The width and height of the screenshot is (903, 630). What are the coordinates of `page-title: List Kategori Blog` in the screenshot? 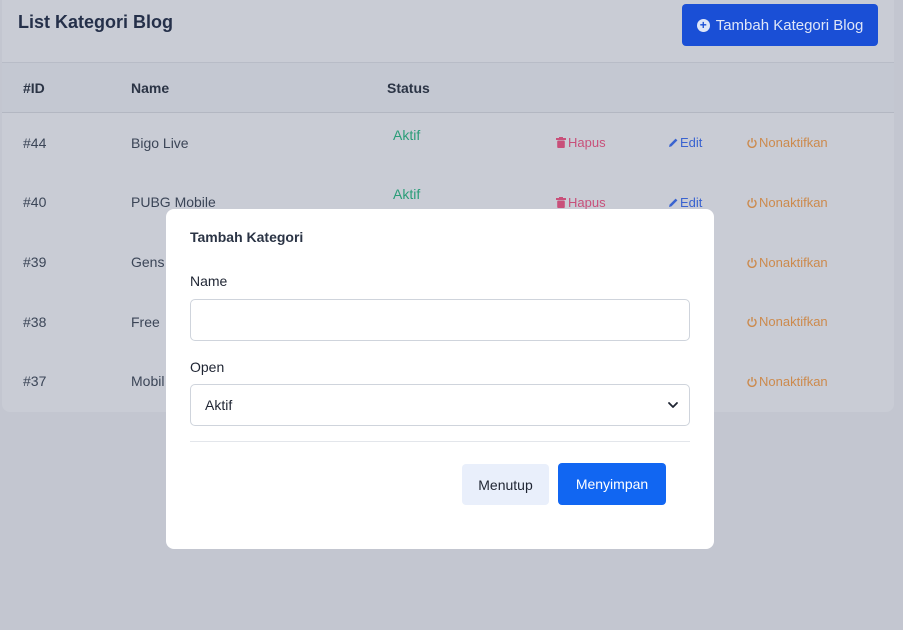 It's located at (96, 22).